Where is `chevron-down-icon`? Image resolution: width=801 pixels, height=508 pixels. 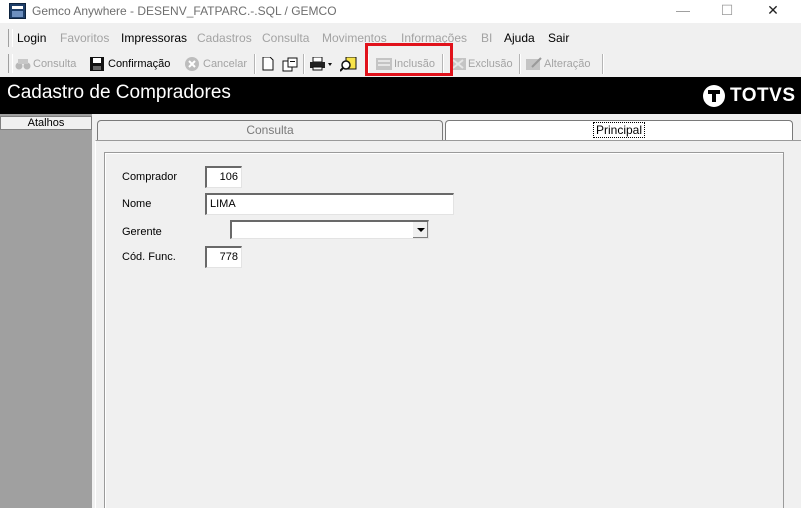
chevron-down-icon is located at coordinates (420, 230).